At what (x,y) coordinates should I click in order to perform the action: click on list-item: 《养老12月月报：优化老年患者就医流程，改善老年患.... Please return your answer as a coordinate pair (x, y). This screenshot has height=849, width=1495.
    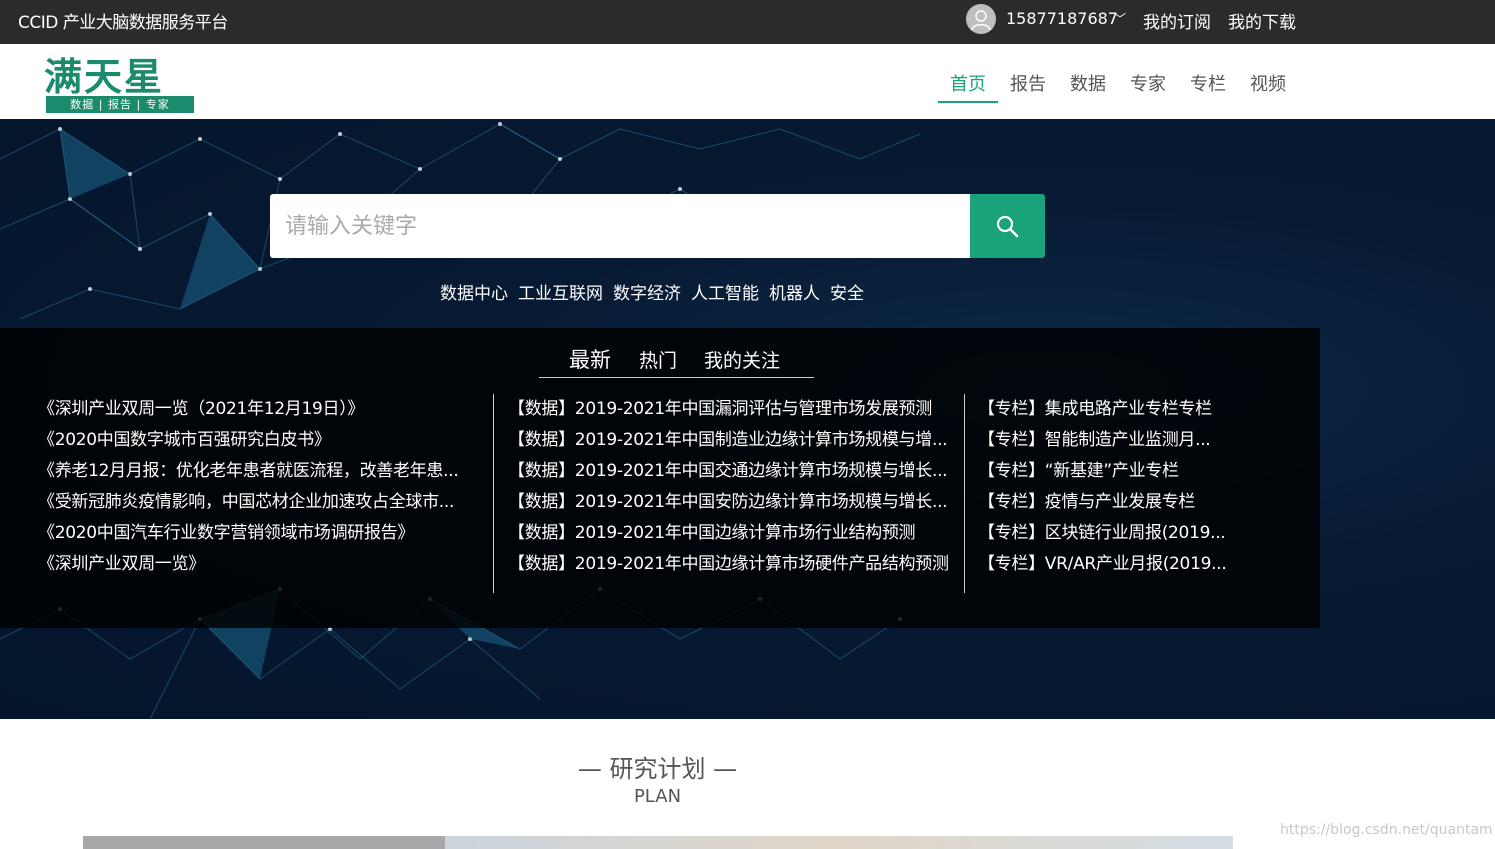
    Looking at the image, I should click on (258, 471).